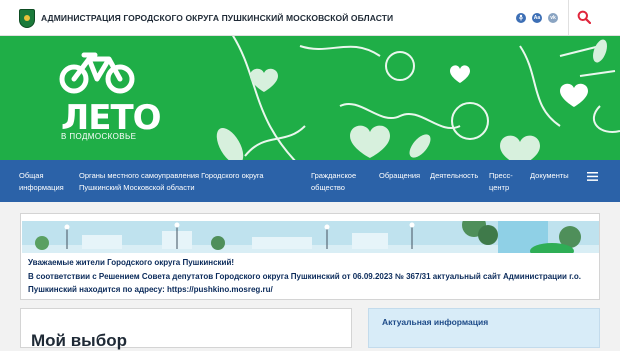  Describe the element at coordinates (501, 182) in the screenshot. I see `nav-press-center: Пресс-центр` at that location.